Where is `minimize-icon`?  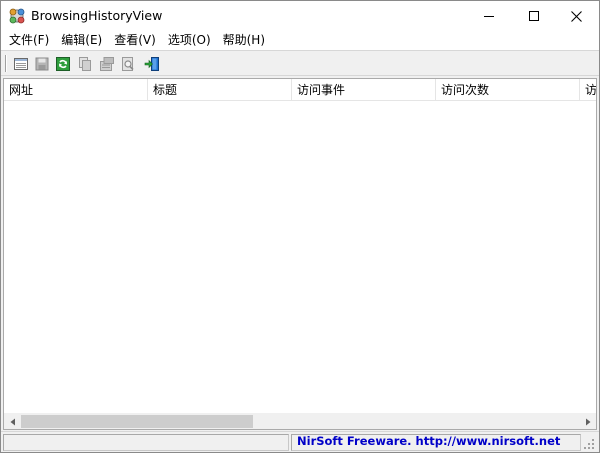
minimize-icon is located at coordinates (488, 16).